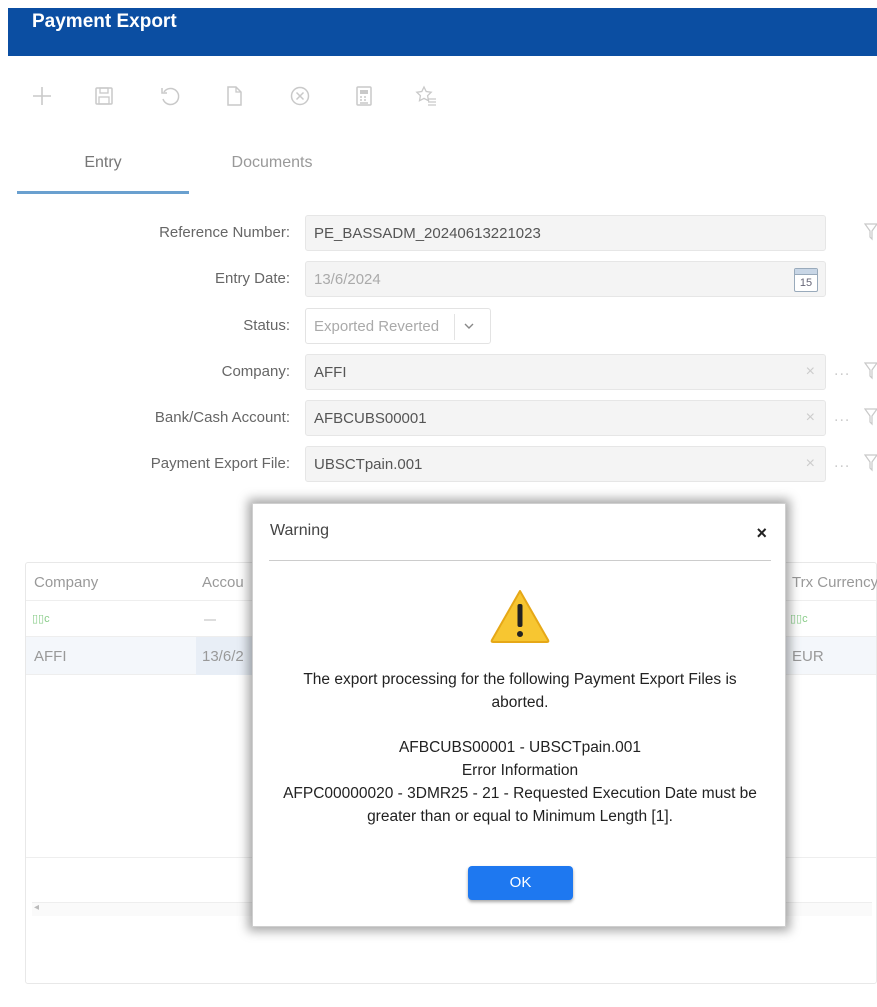 This screenshot has width=877, height=1007. I want to click on save-button, so click(104, 96).